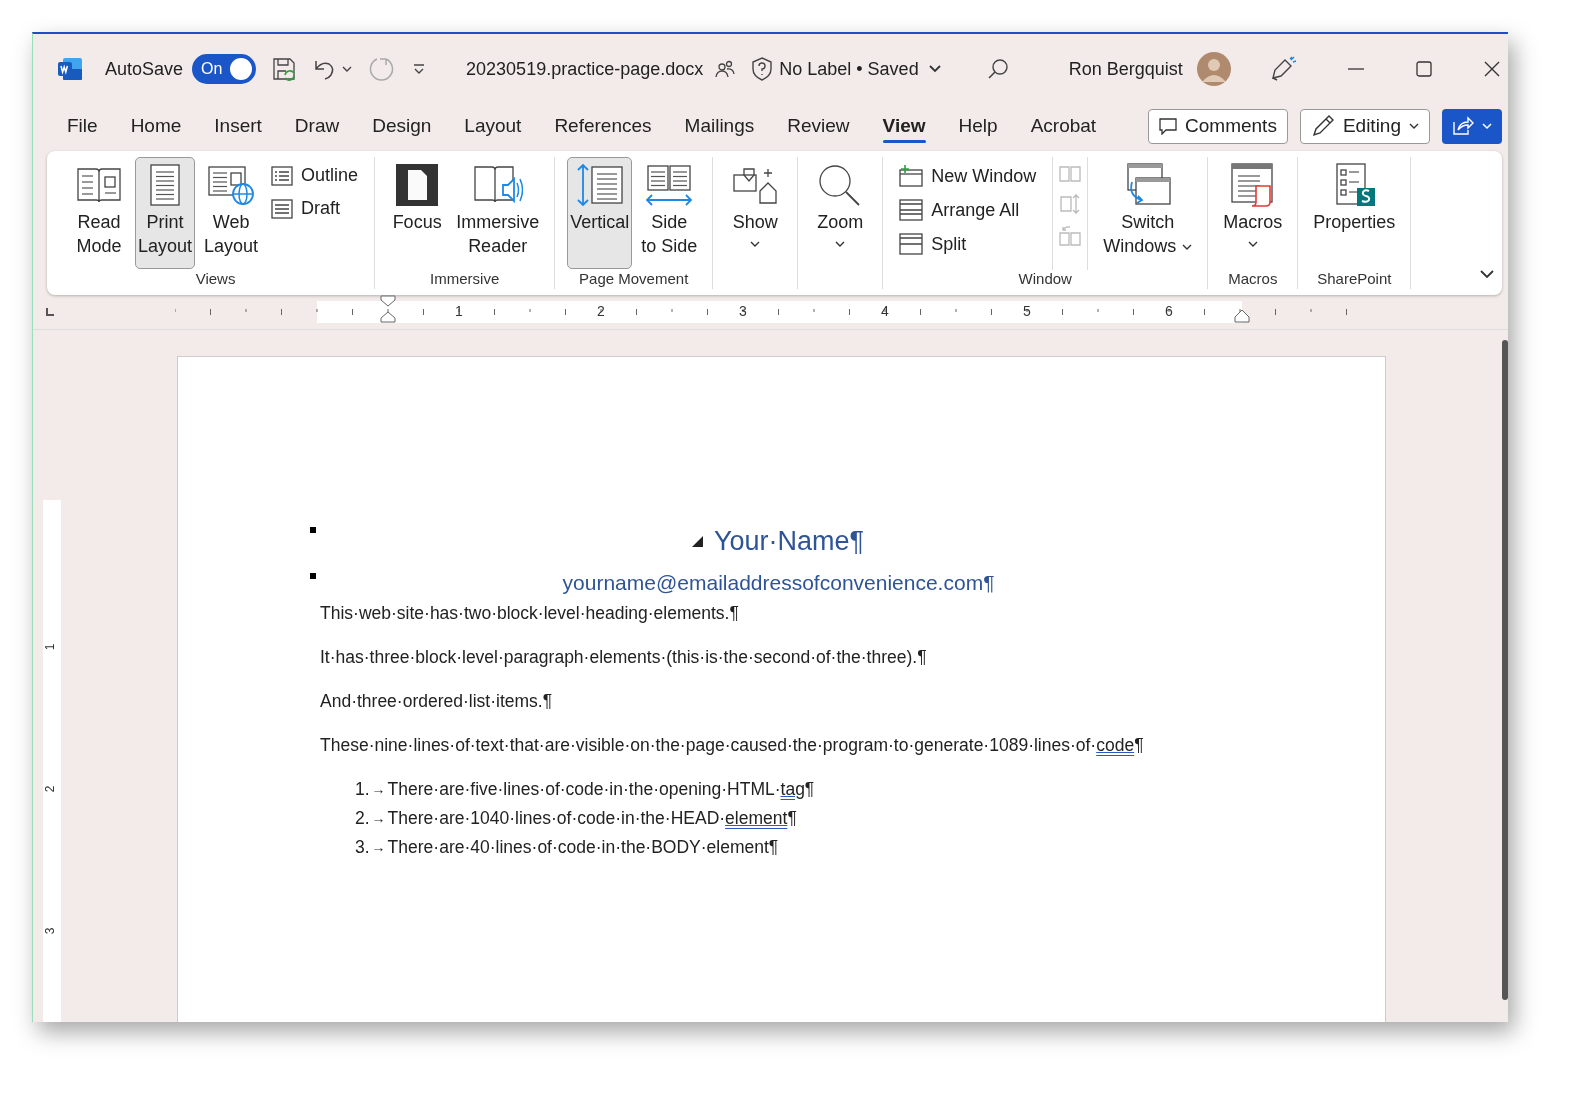 This screenshot has height=1093, width=1585. Describe the element at coordinates (282, 208) in the screenshot. I see `draft-page-icon` at that location.